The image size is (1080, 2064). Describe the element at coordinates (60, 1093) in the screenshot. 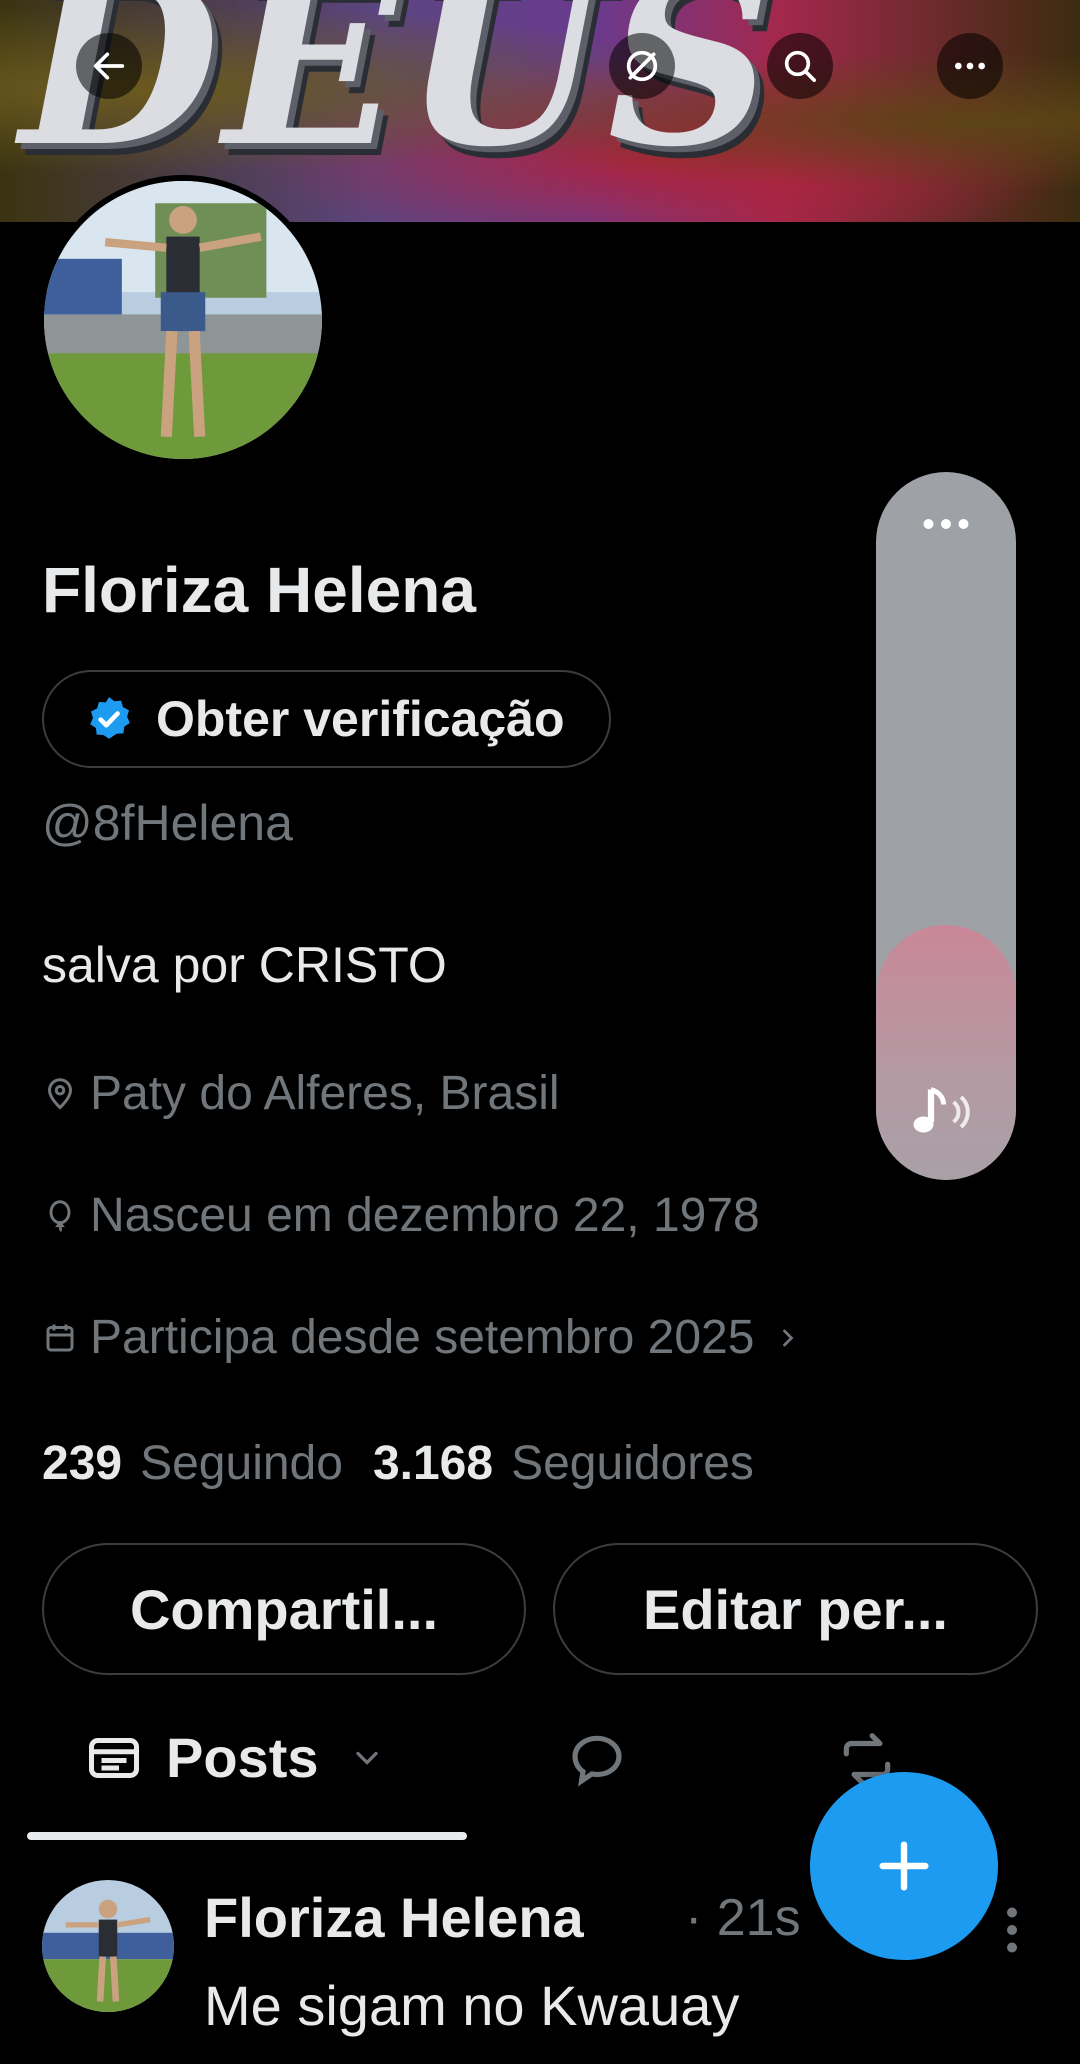

I see `location-pin-icon` at that location.